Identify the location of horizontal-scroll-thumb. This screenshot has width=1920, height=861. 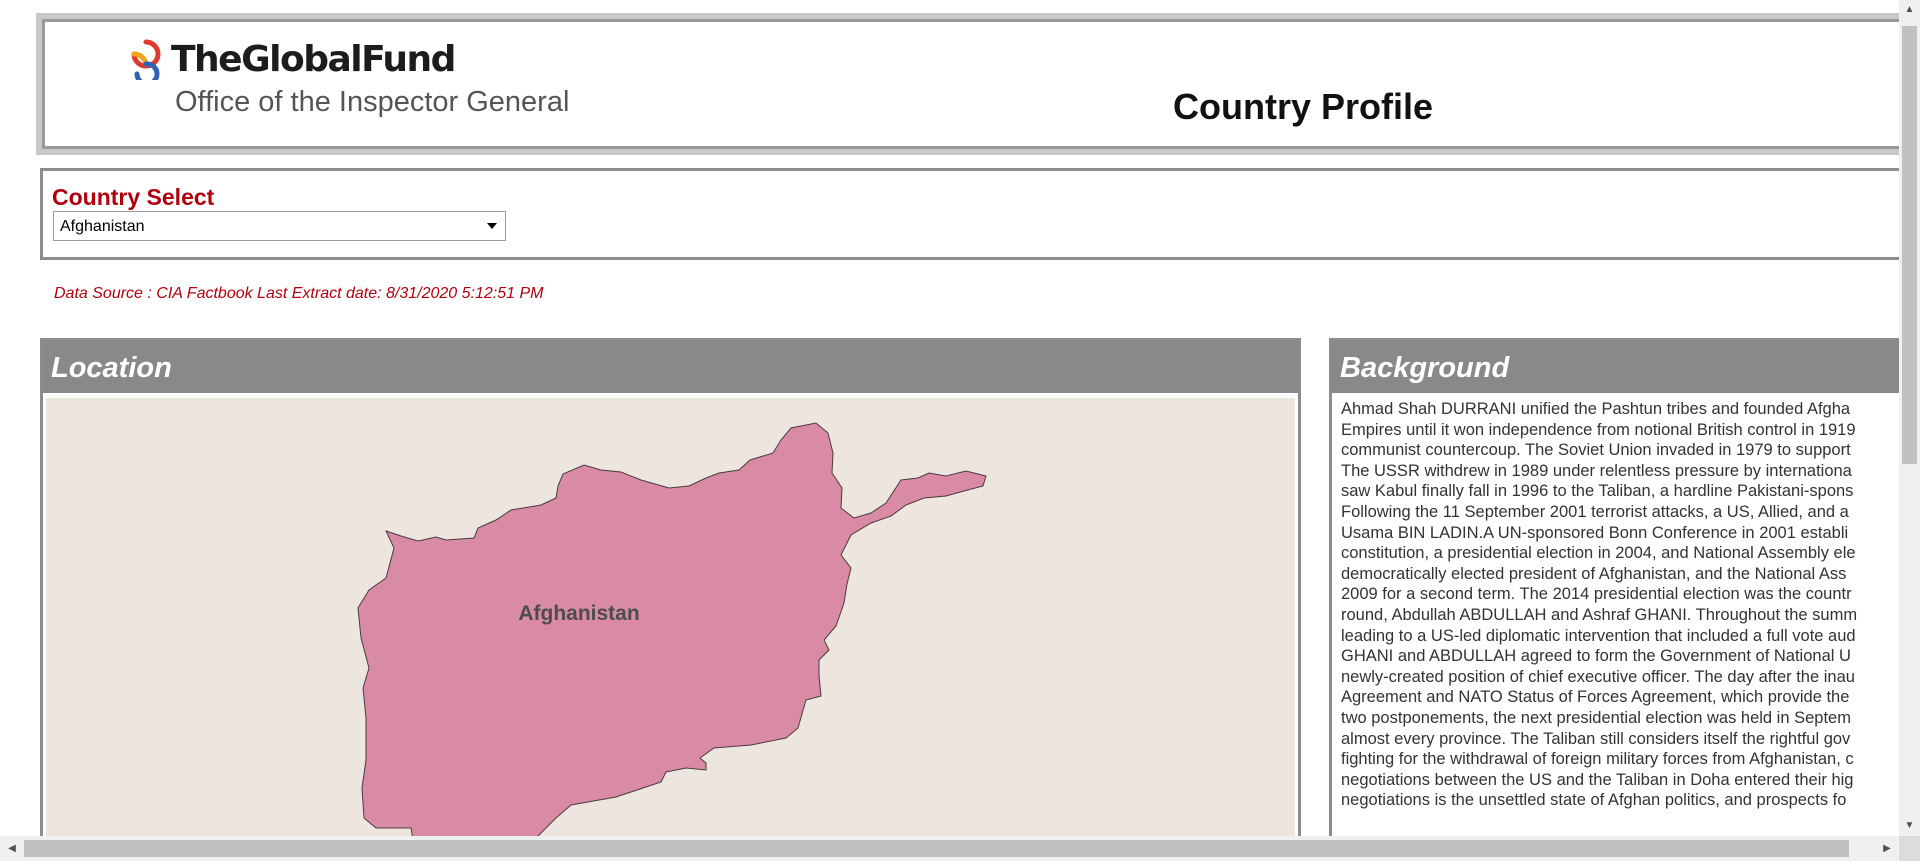
(936, 848).